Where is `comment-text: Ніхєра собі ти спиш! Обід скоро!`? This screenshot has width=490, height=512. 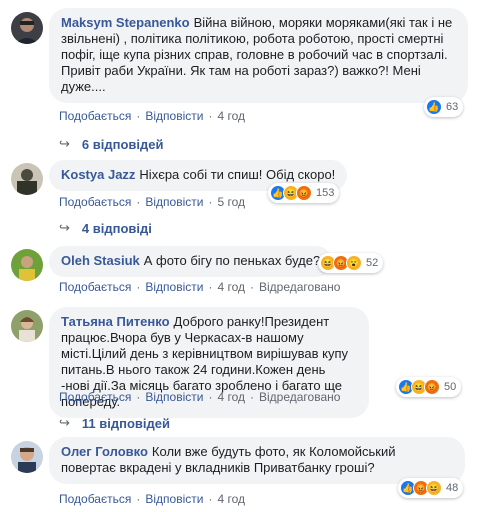
comment-text: Ніхєра собі ти спиш! Обід скоро! is located at coordinates (237, 174).